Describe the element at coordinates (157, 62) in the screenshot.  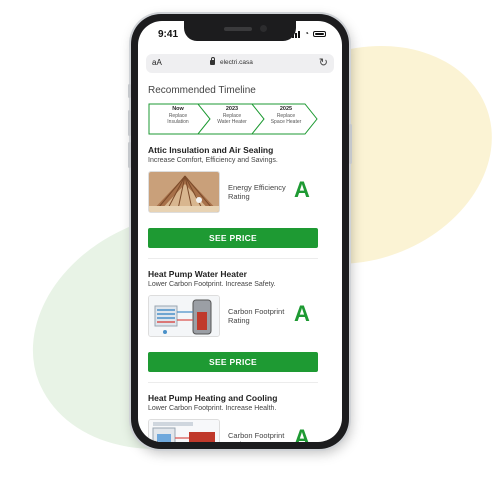
I see `text-size-button: aA` at that location.